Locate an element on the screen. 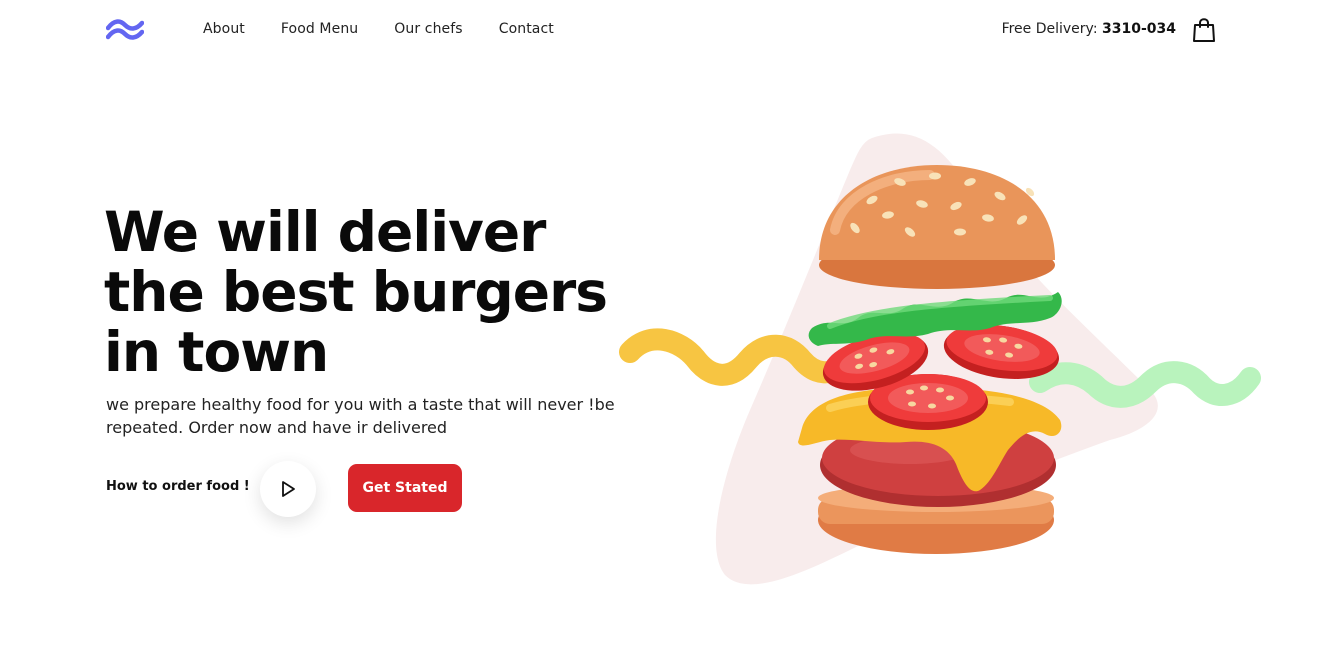 The width and height of the screenshot is (1326, 647). delivery-info: Free Delivery: 3310-034 is located at coordinates (1089, 29).